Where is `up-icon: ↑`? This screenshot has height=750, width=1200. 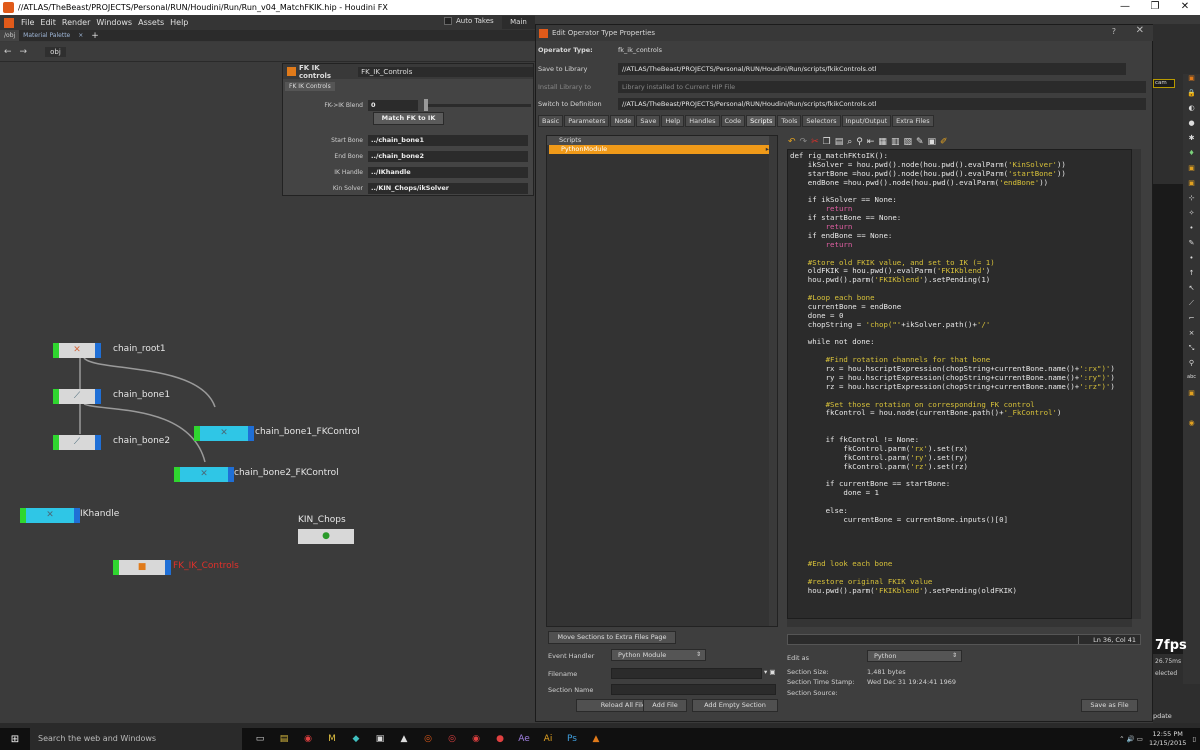 up-icon: ↑ is located at coordinates (1191, 276).